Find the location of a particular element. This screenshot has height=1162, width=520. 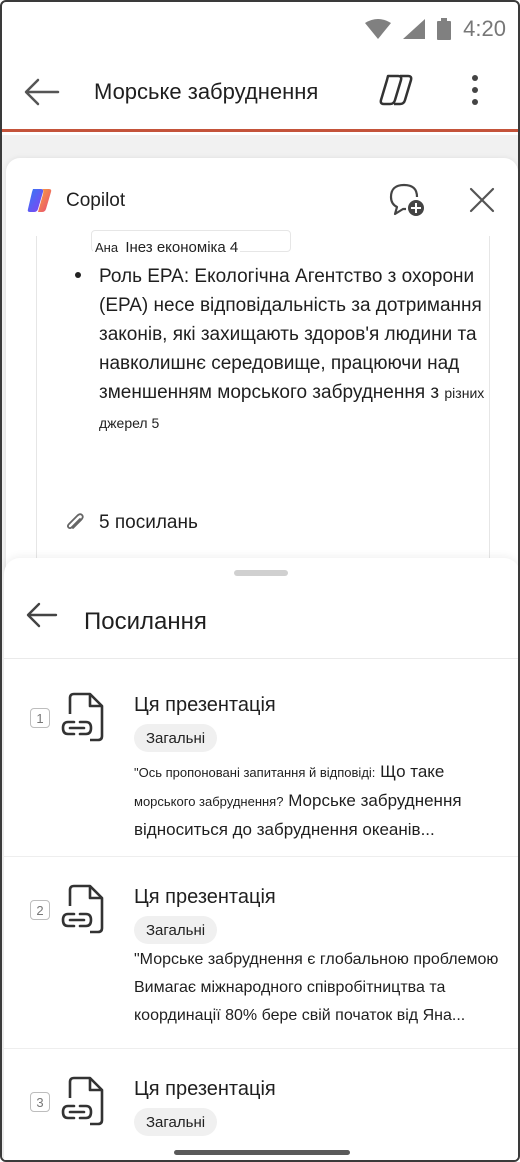

close-copilot-button is located at coordinates (482, 200).